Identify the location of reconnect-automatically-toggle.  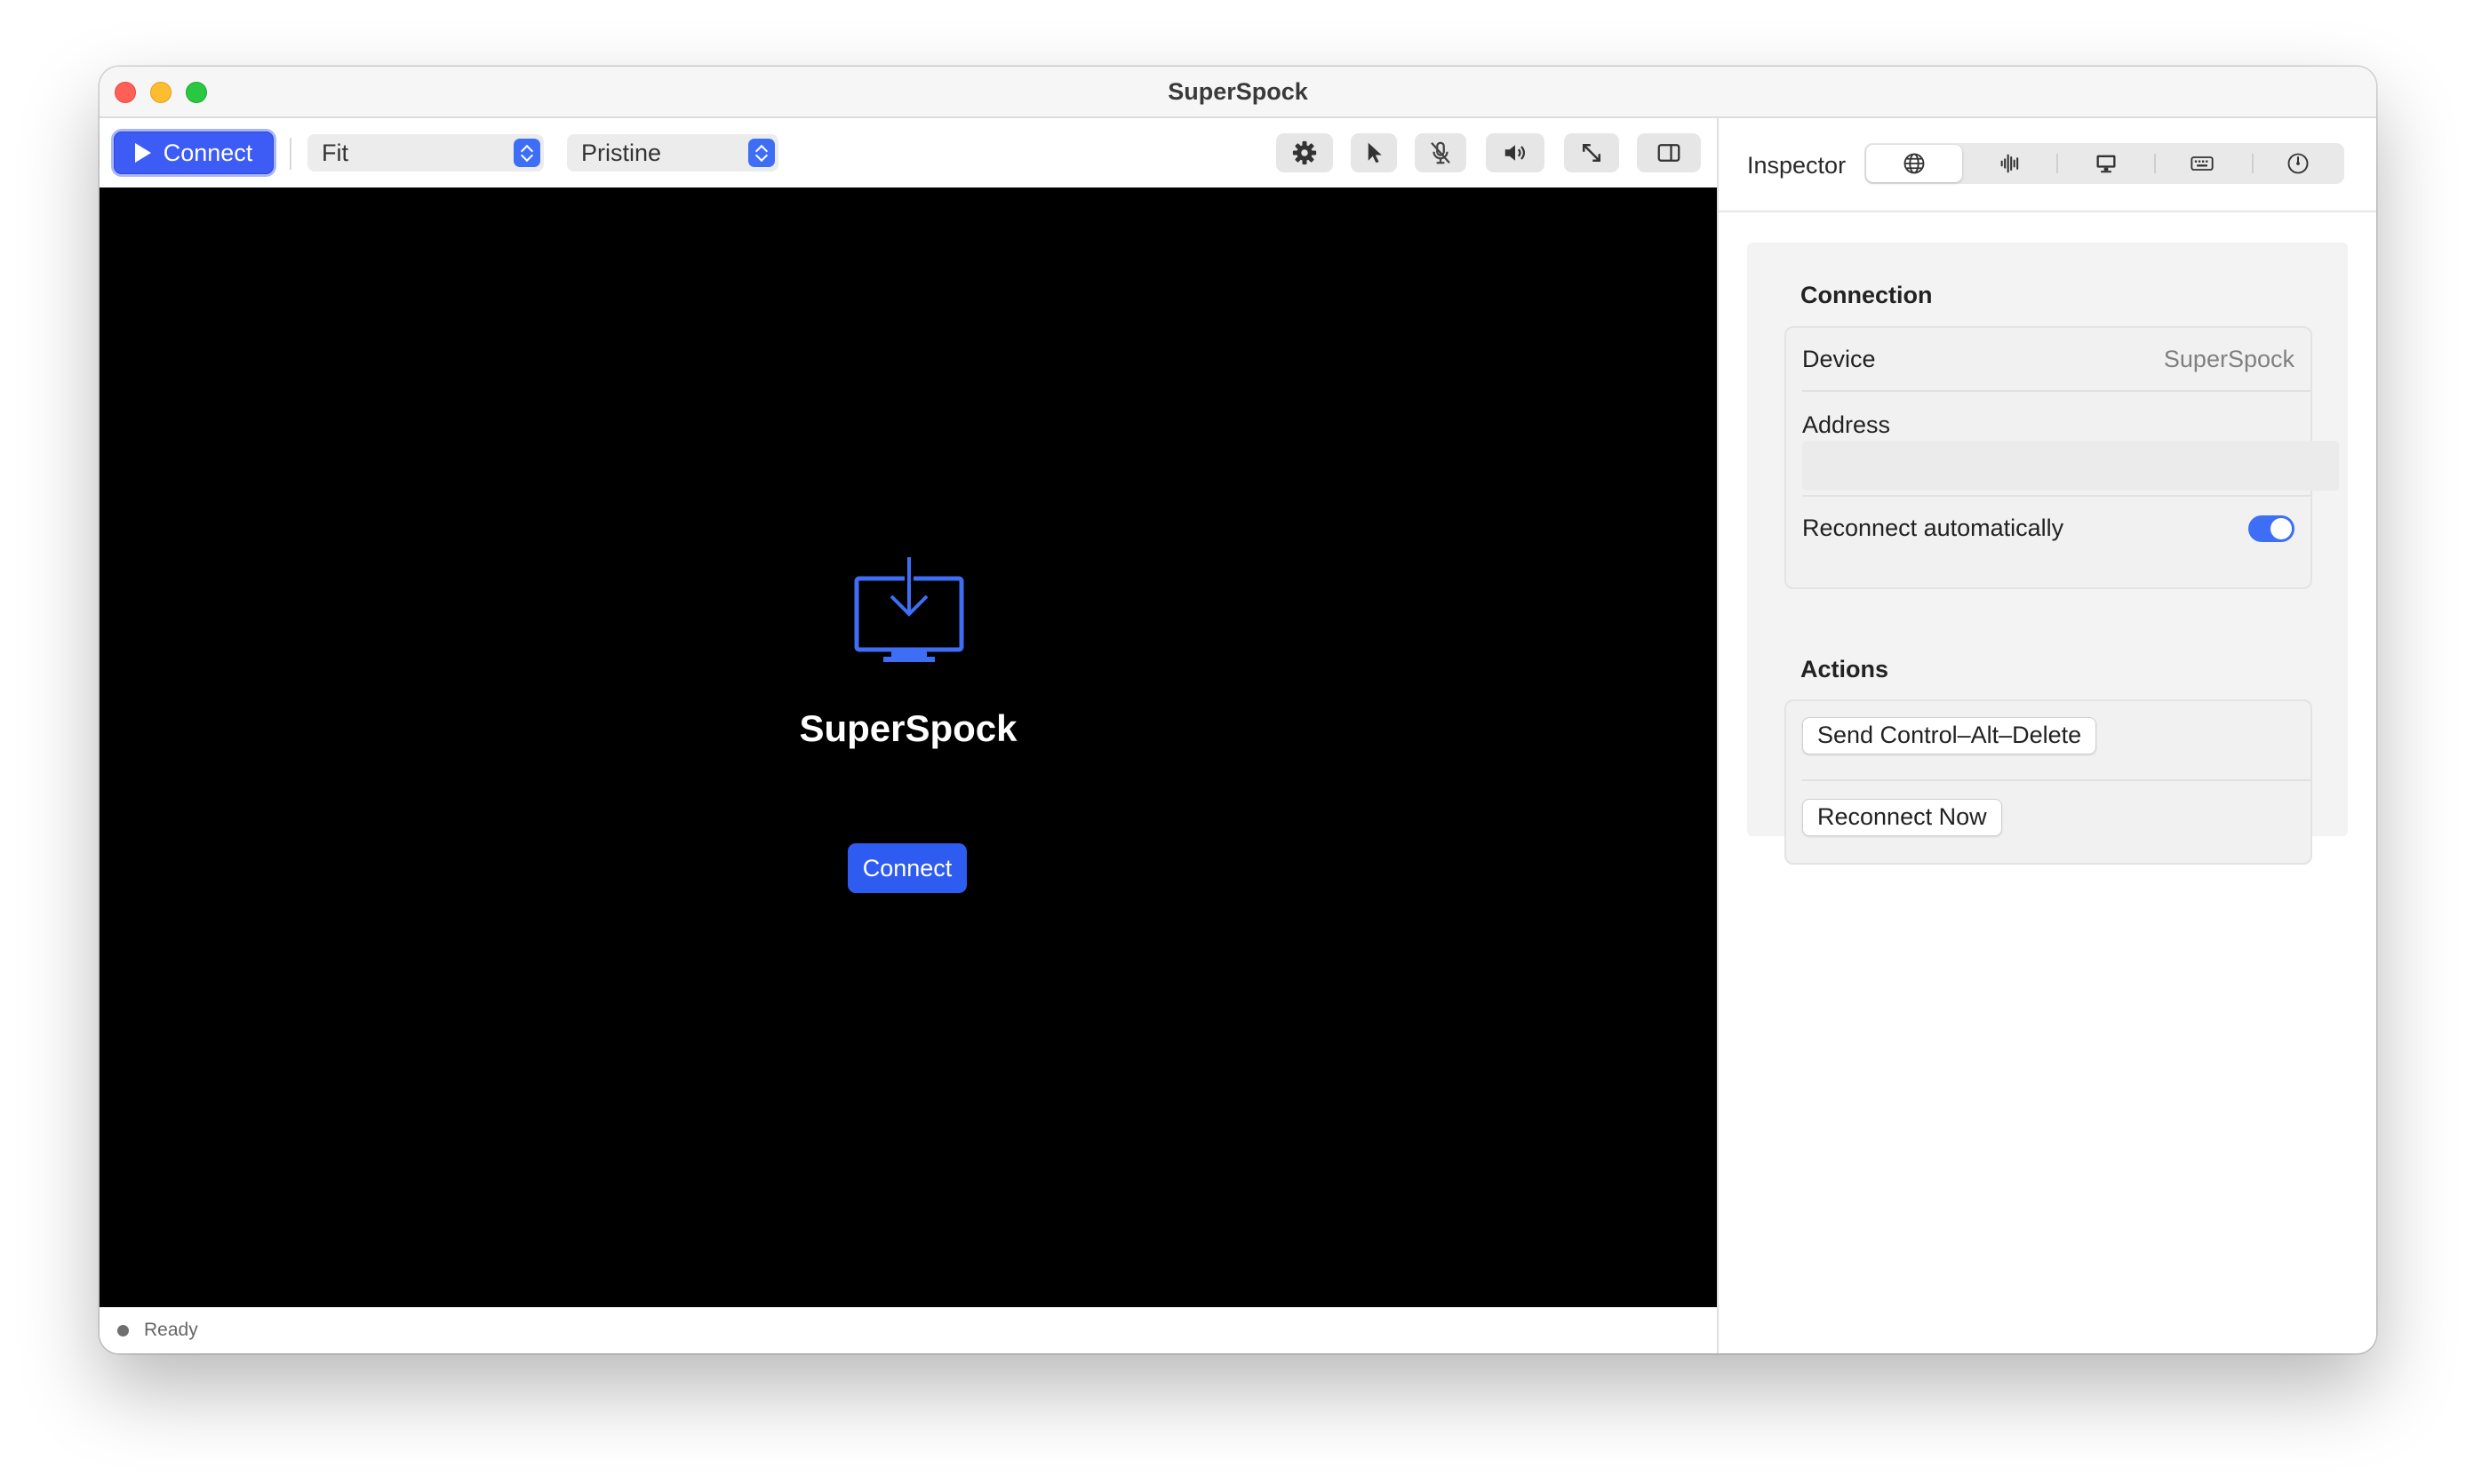
(2271, 529).